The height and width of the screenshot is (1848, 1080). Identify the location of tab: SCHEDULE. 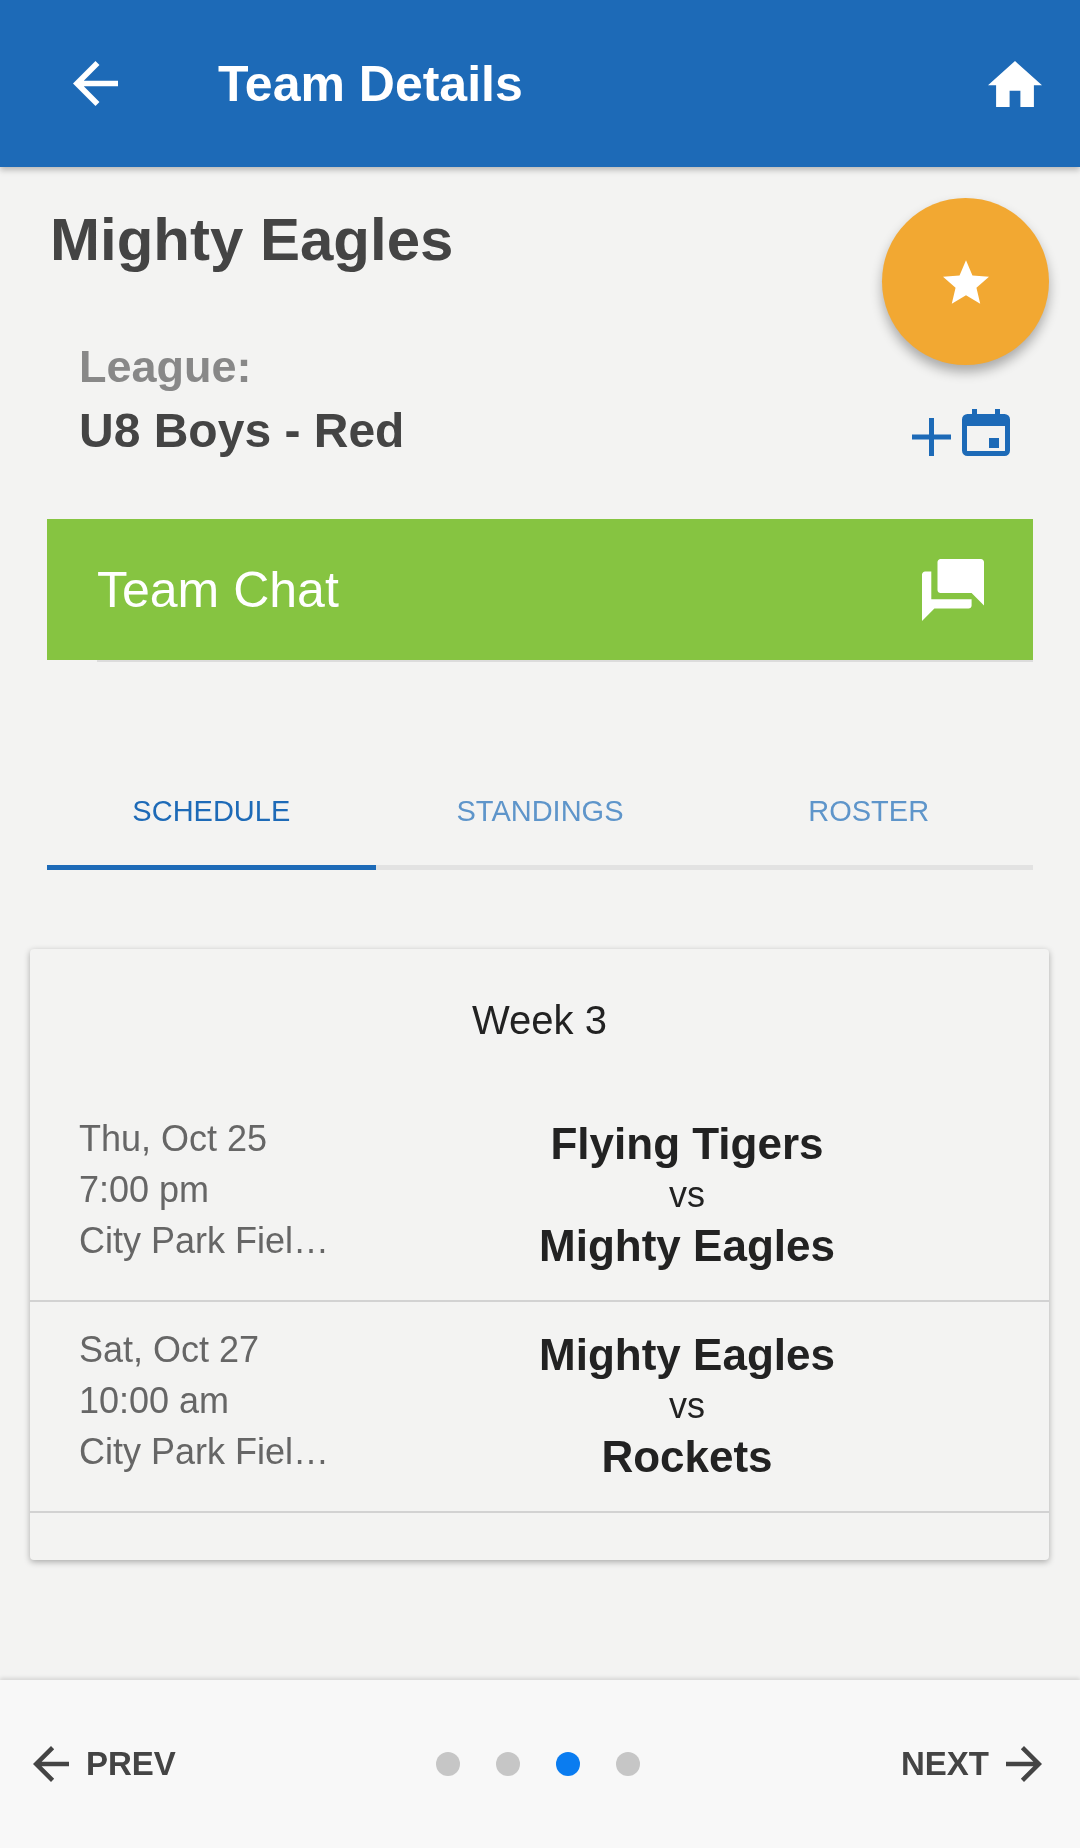
(211, 816).